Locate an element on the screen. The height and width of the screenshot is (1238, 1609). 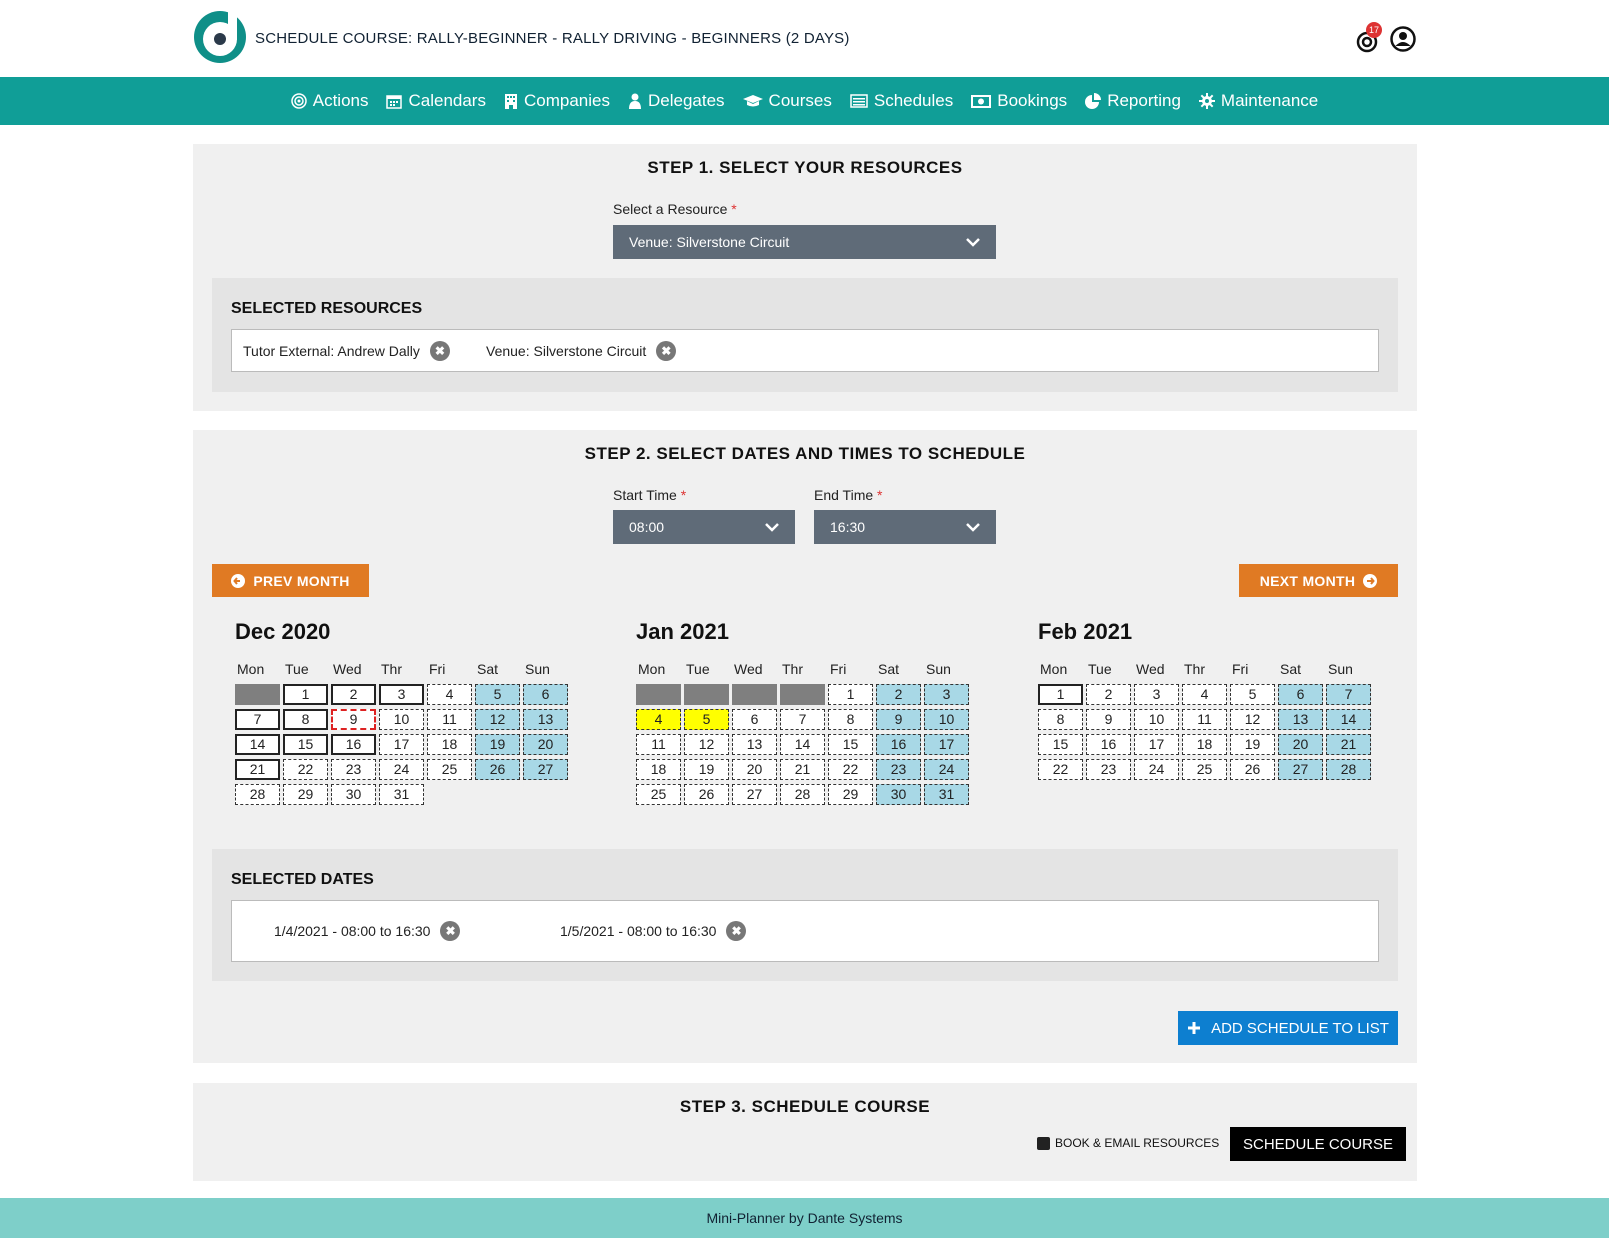
schedule-course-button: SCHEDULE COURSE is located at coordinates (1318, 1144).